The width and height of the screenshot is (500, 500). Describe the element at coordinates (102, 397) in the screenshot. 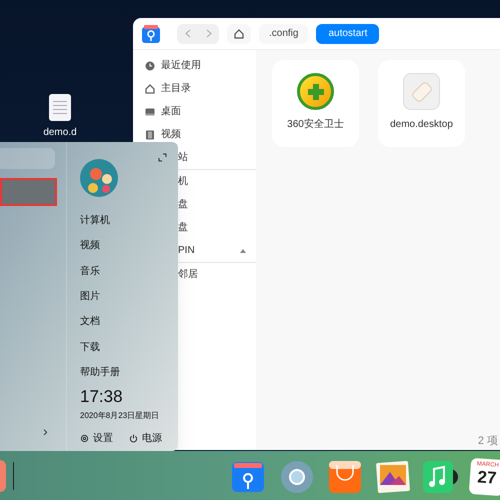

I see `clock-time: 17:38` at that location.